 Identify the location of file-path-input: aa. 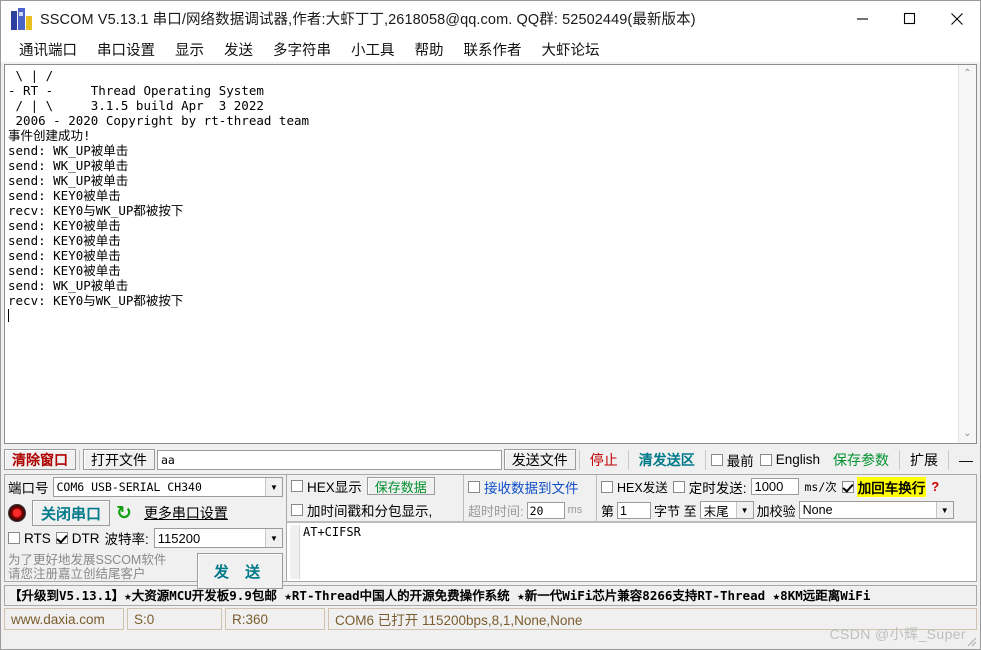
(329, 459).